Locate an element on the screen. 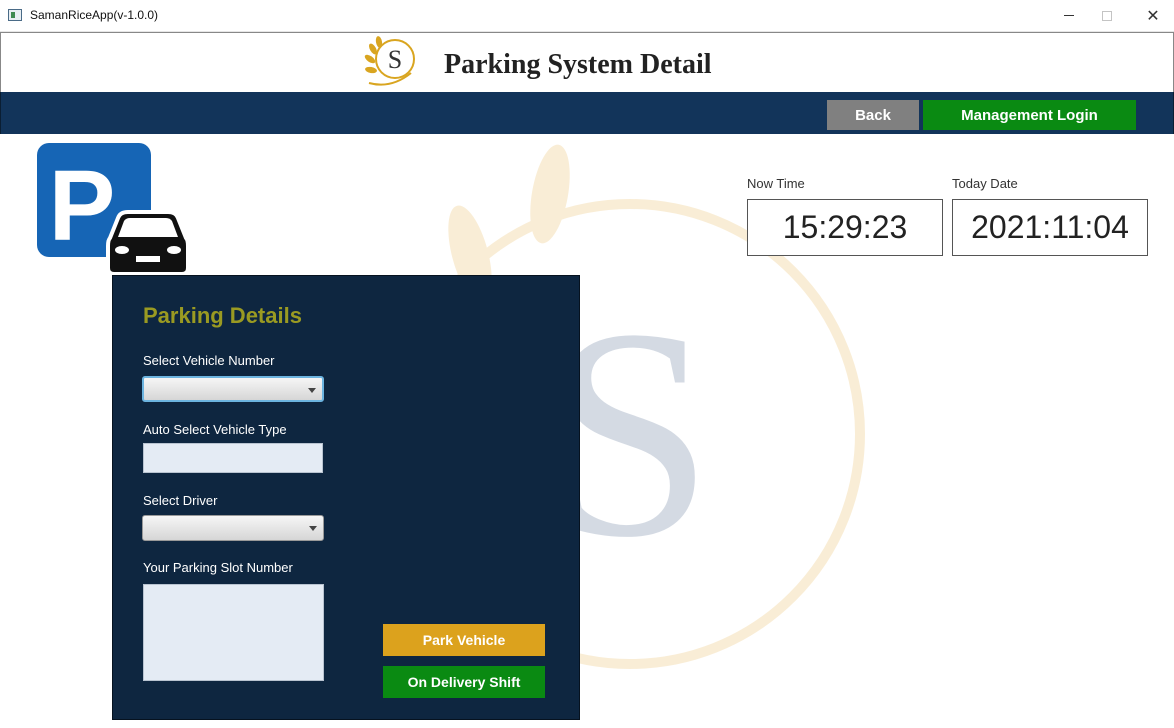 The image size is (1174, 728). close-button: ✕ is located at coordinates (1152, 15).